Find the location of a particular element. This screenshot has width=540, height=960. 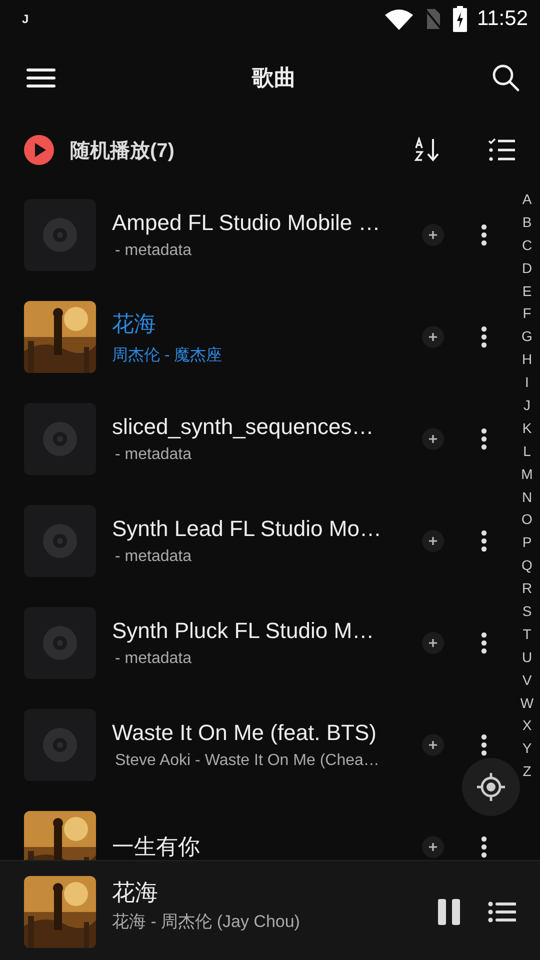

song-row: Synth Pluck FL Studio M… - metadata is located at coordinates (257, 643).